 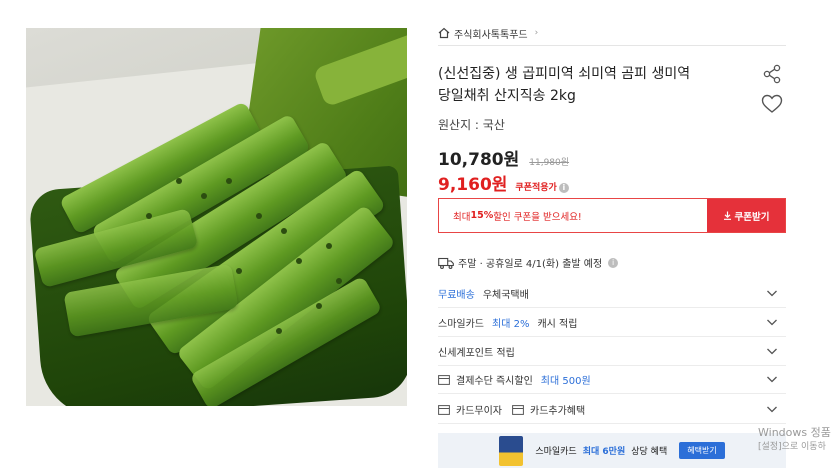 I want to click on smile-card-label: 스마일카드, so click(x=461, y=324).